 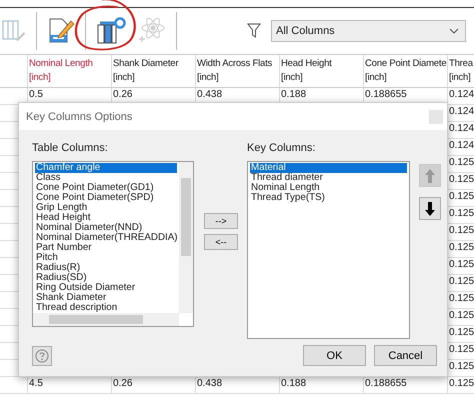 I want to click on column-header: Cone Point Diamete [inch], so click(x=405, y=71).